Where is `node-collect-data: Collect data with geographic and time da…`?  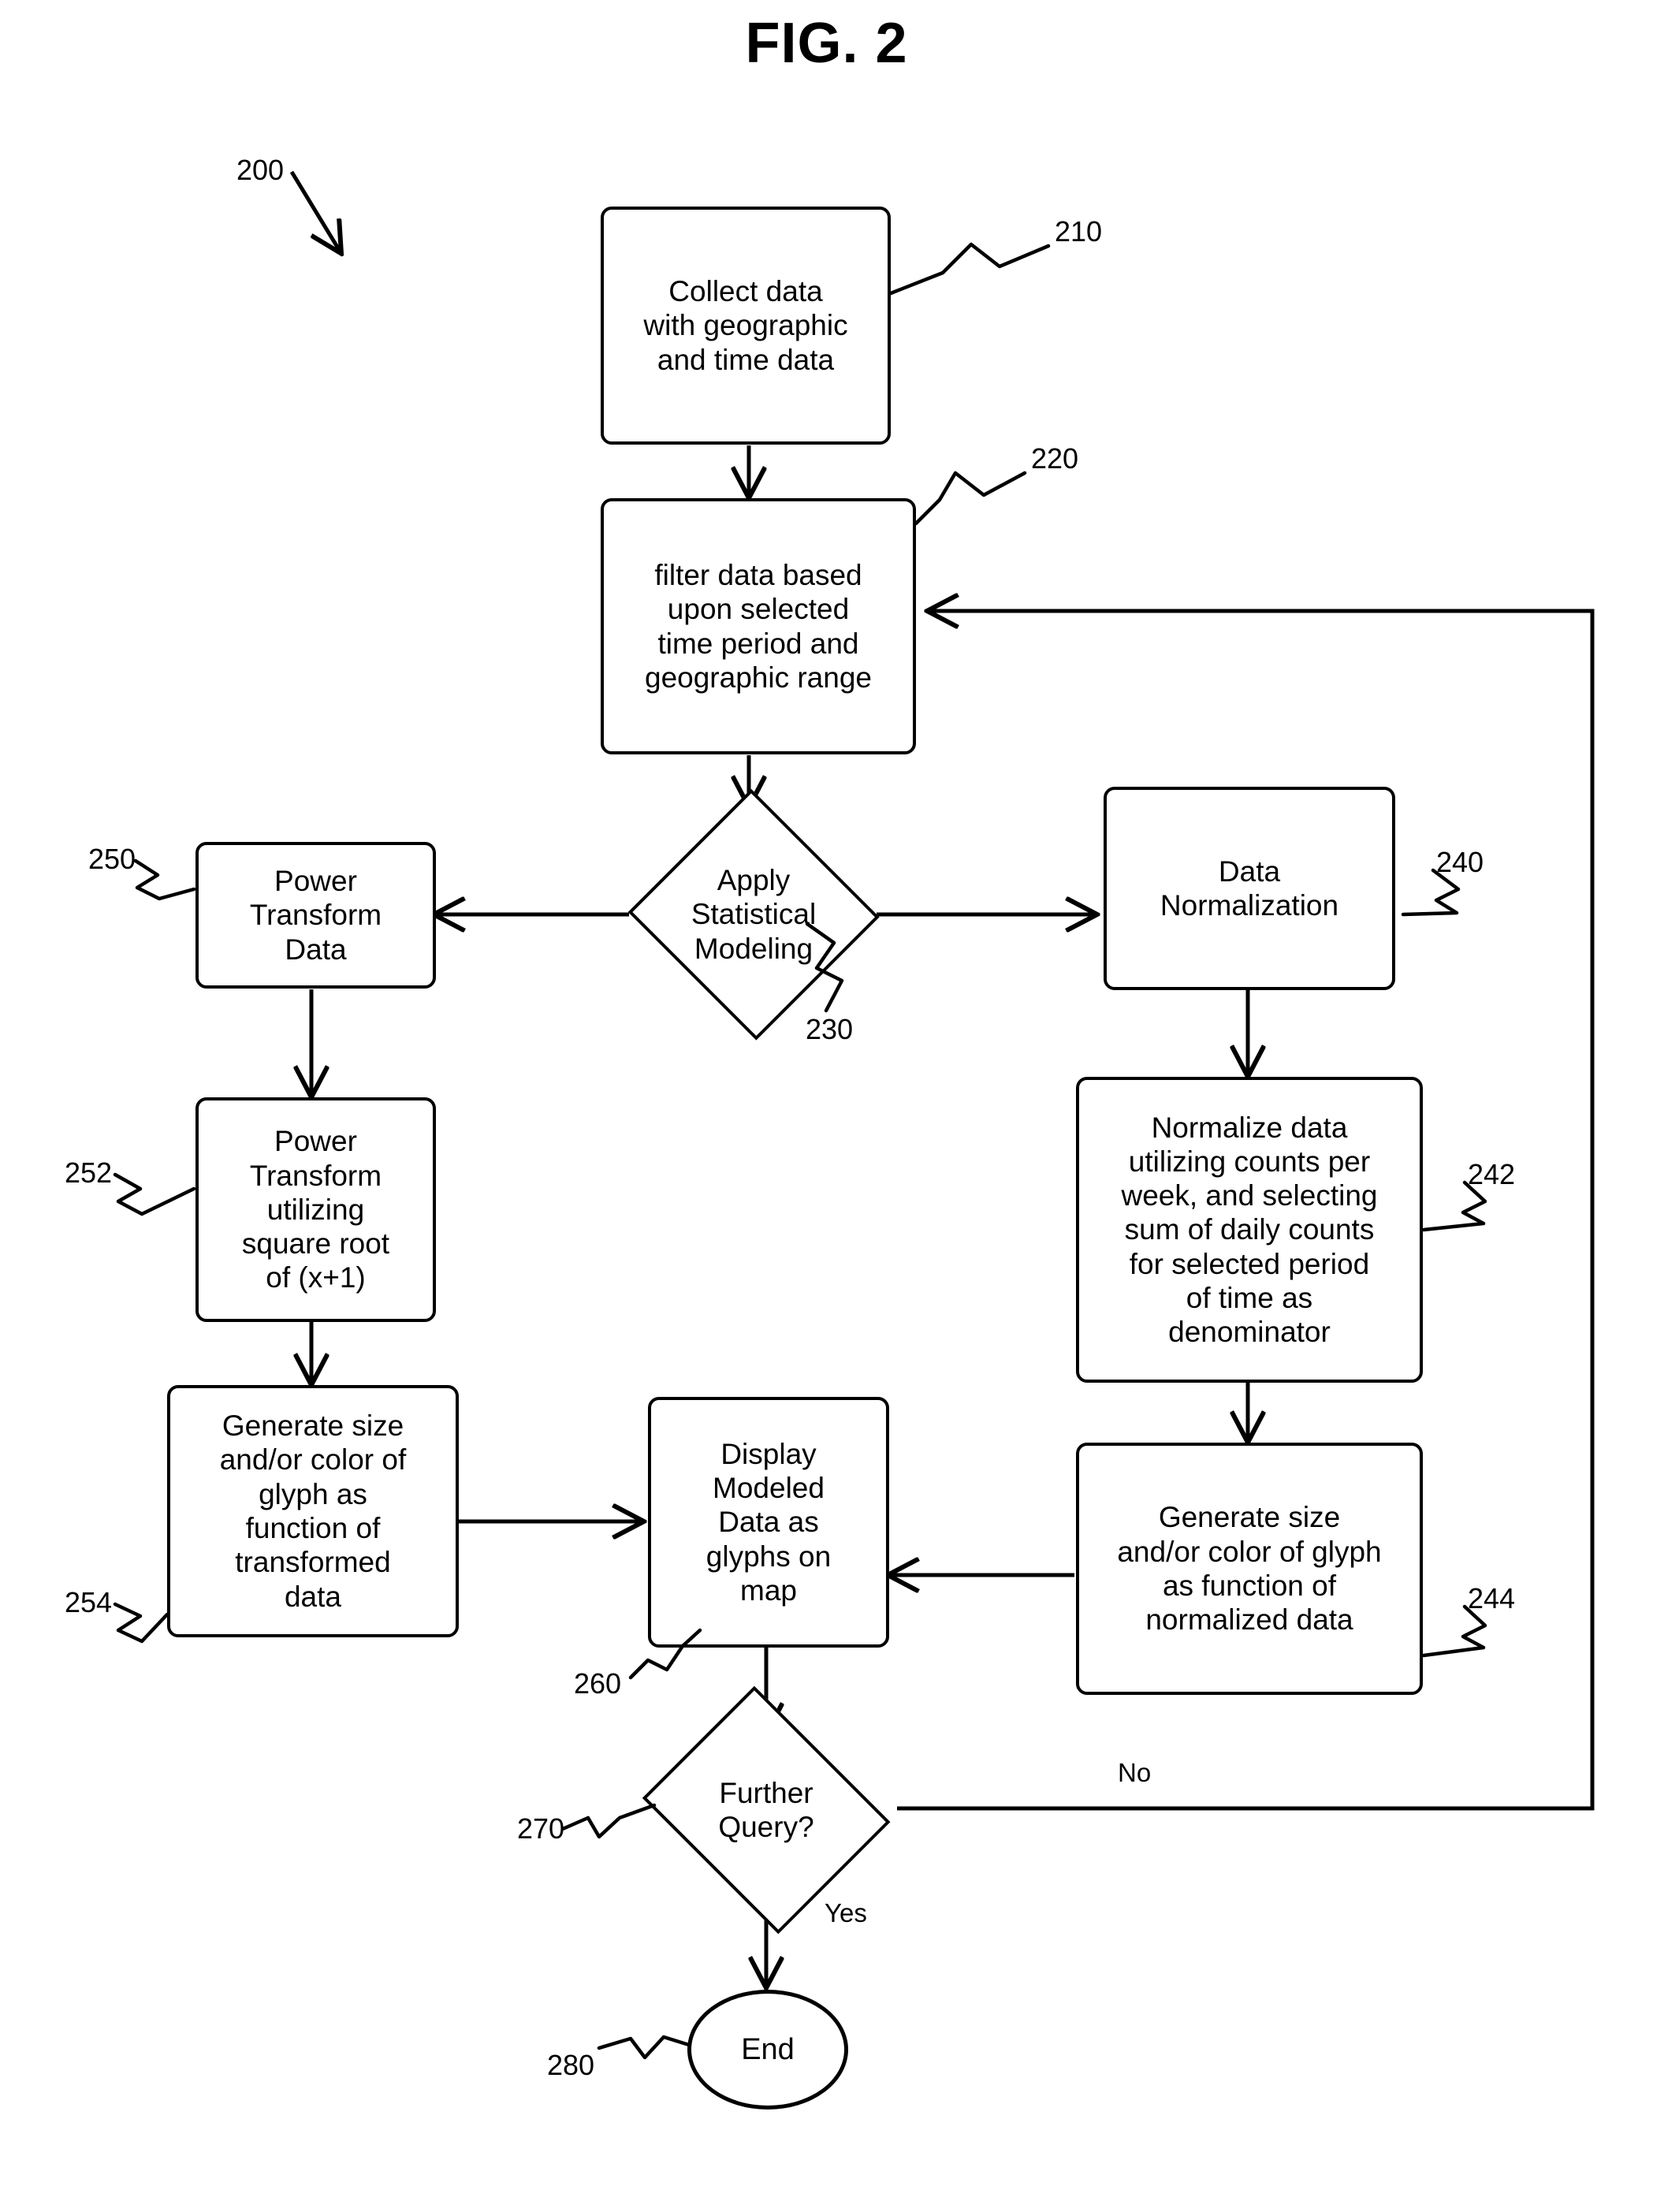 node-collect-data: Collect data with geographic and time da… is located at coordinates (746, 326).